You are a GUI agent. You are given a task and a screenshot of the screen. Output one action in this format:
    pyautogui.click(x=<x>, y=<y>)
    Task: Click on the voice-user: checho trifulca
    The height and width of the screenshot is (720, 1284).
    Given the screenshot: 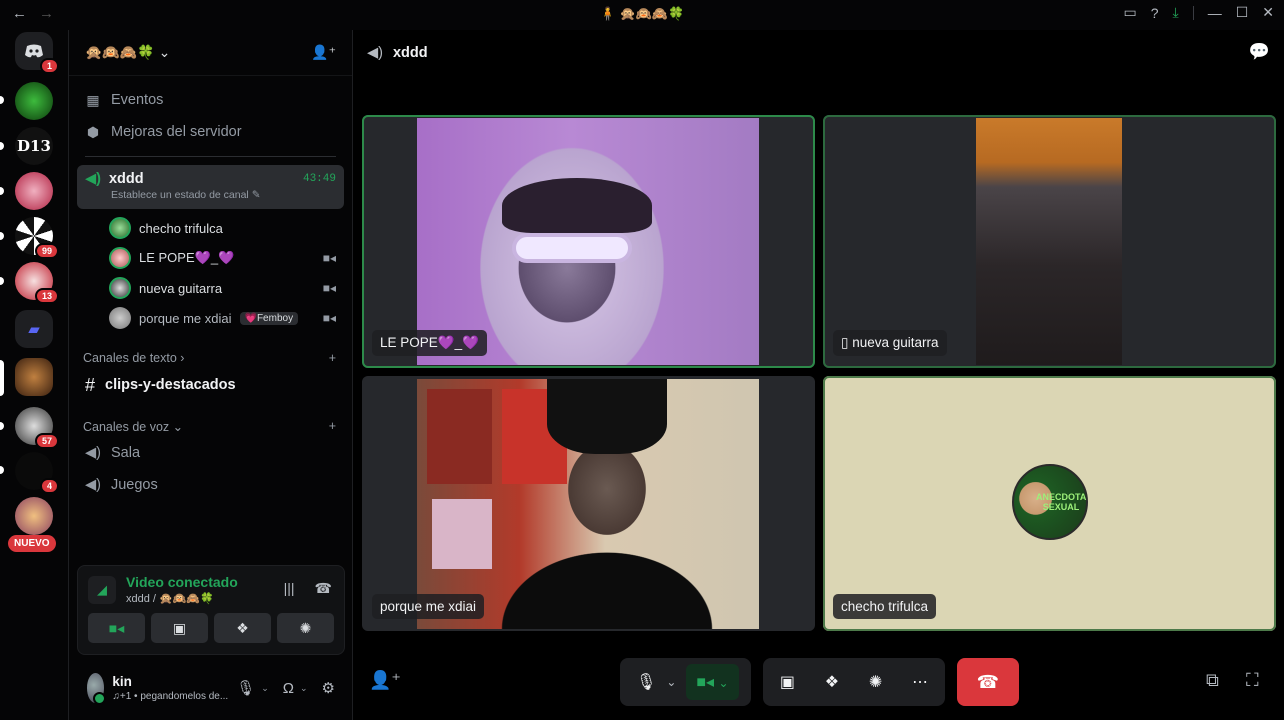 What is the action you would take?
    pyautogui.click(x=210, y=228)
    